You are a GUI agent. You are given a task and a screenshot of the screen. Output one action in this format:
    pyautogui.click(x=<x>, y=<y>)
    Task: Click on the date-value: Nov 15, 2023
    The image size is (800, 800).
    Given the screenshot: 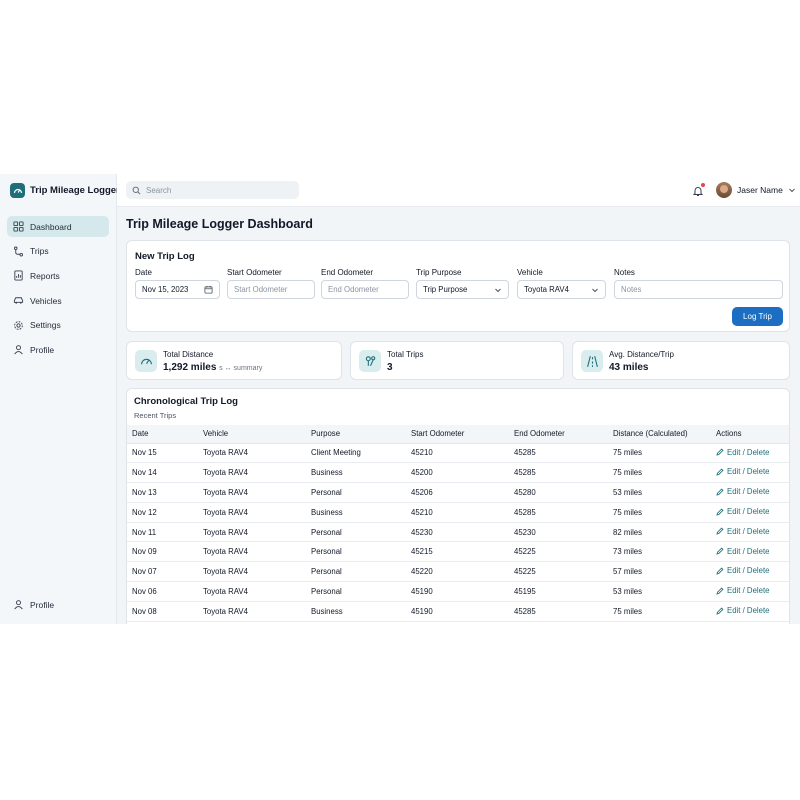 What is the action you would take?
    pyautogui.click(x=165, y=289)
    